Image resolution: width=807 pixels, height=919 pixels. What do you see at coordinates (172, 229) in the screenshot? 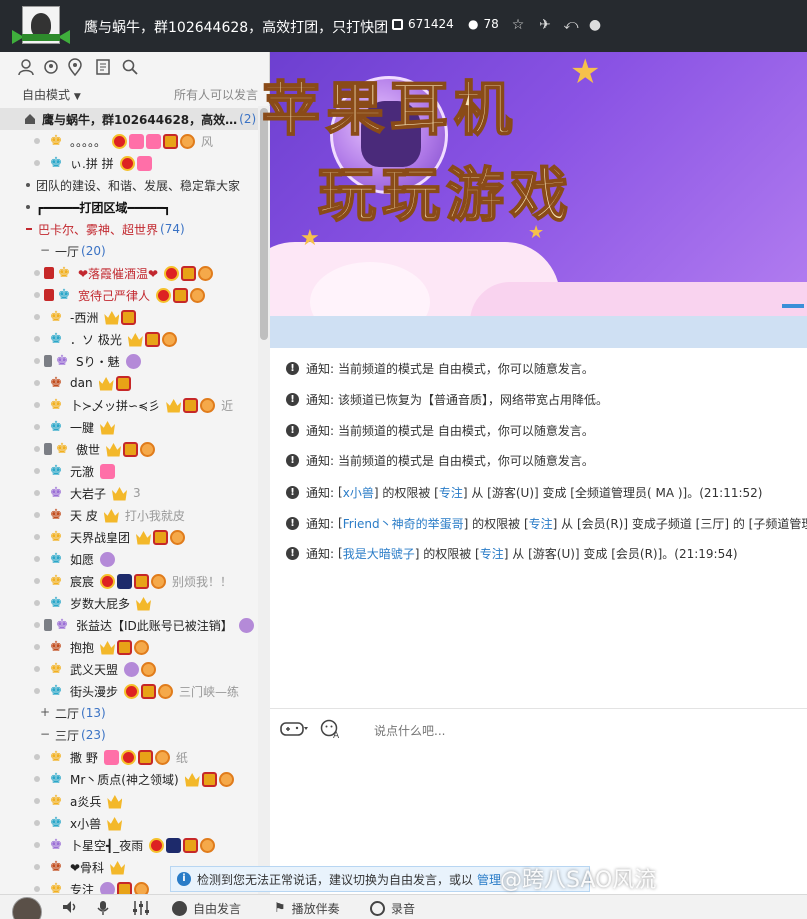
I see `channel-count: (74)` at bounding box center [172, 229].